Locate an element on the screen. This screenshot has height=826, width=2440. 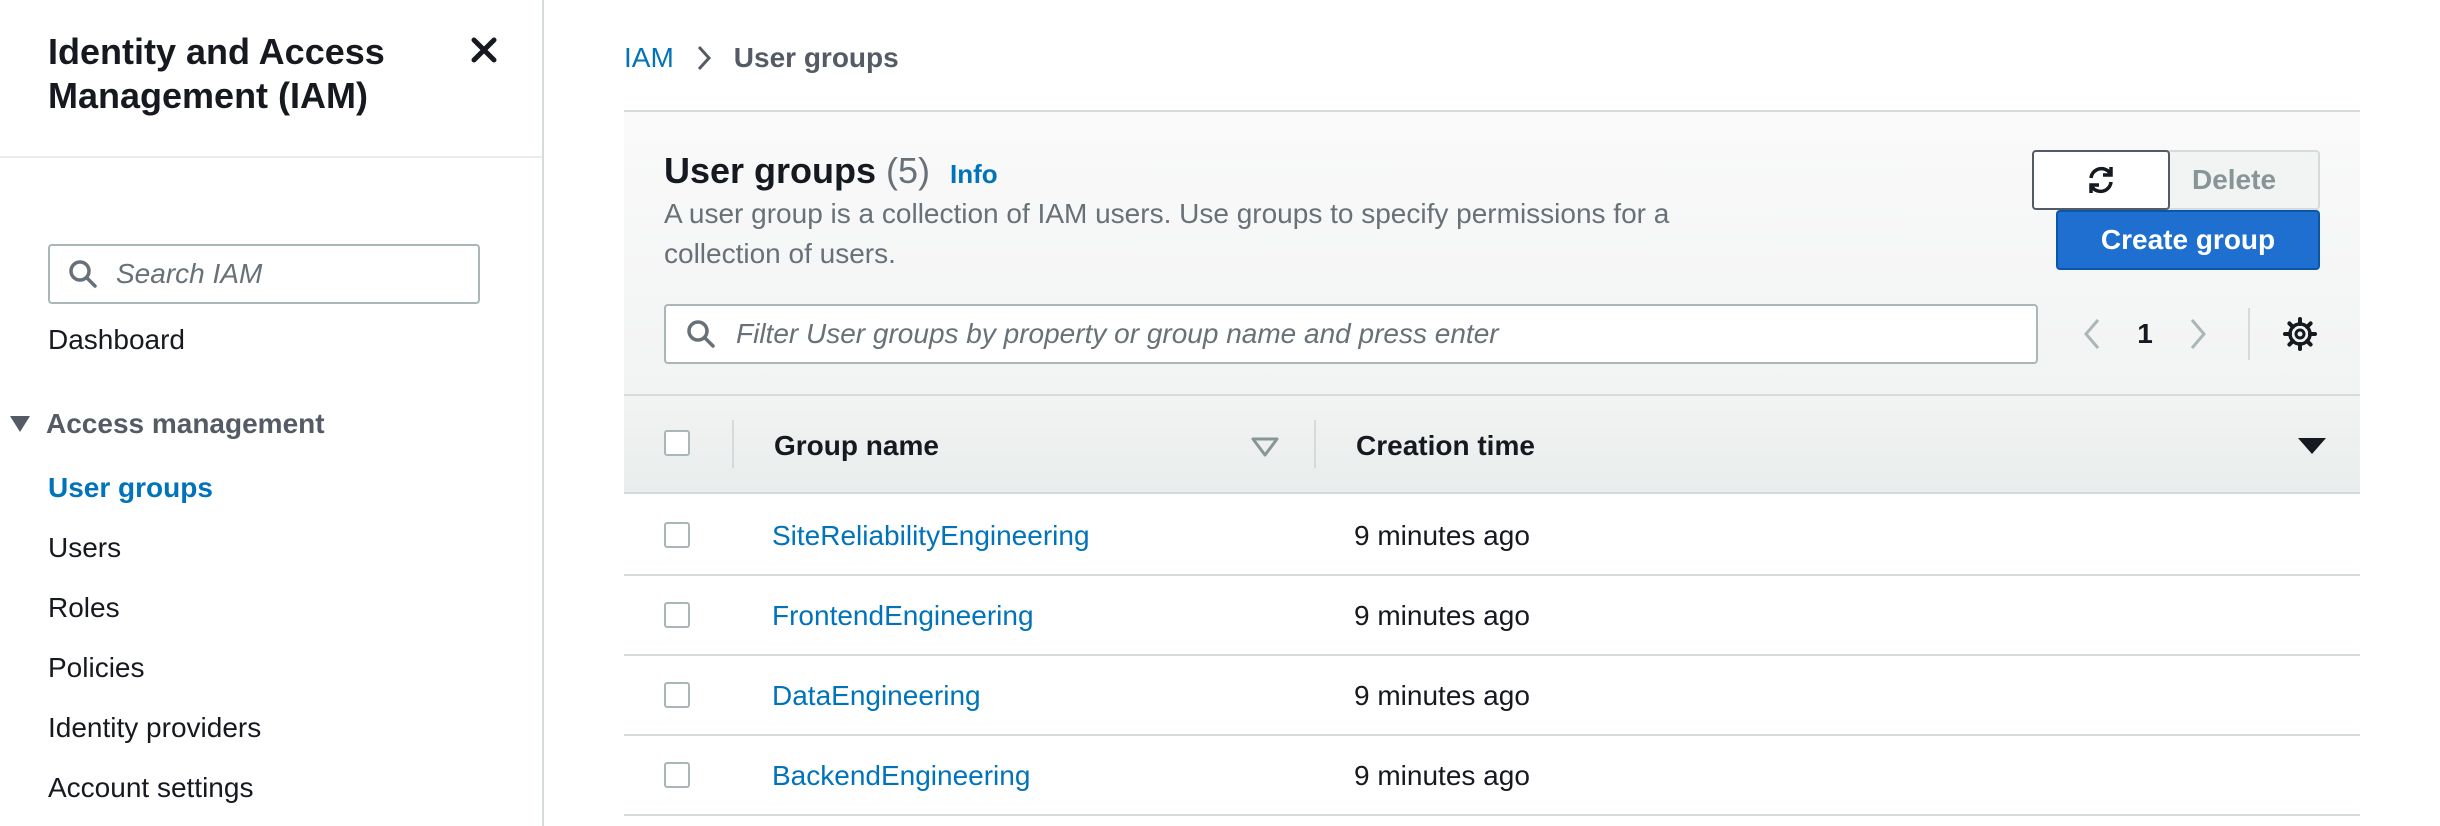
search-iam-field is located at coordinates (264, 274).